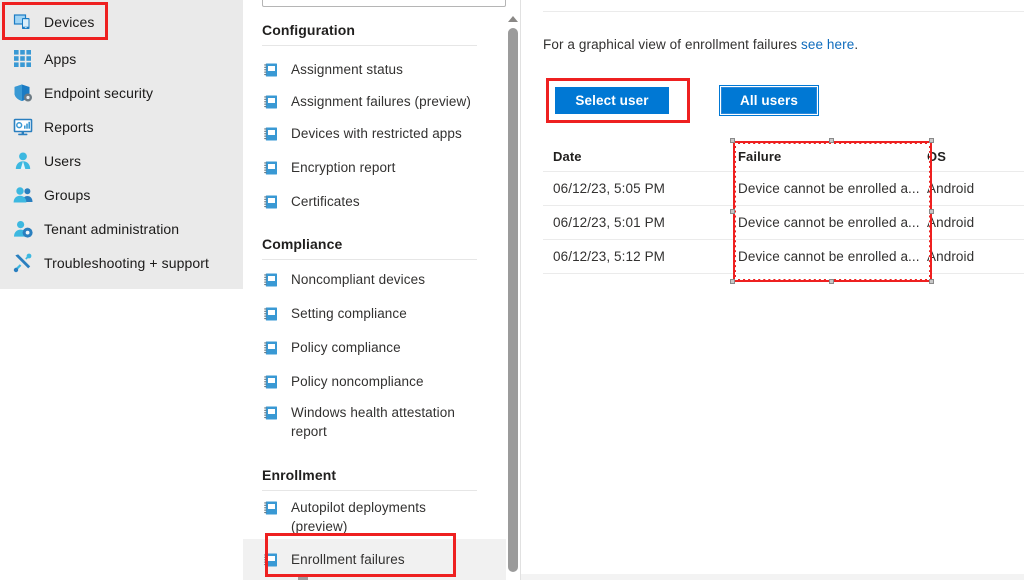 This screenshot has width=1024, height=580. I want to click on sidebar-item-label: Reports, so click(69, 127).